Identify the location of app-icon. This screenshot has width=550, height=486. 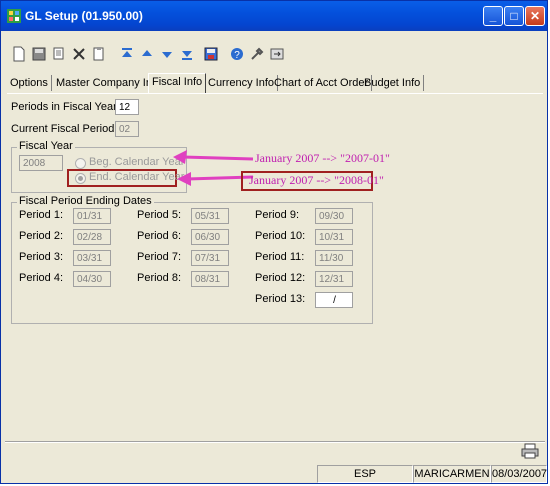
(14, 16).